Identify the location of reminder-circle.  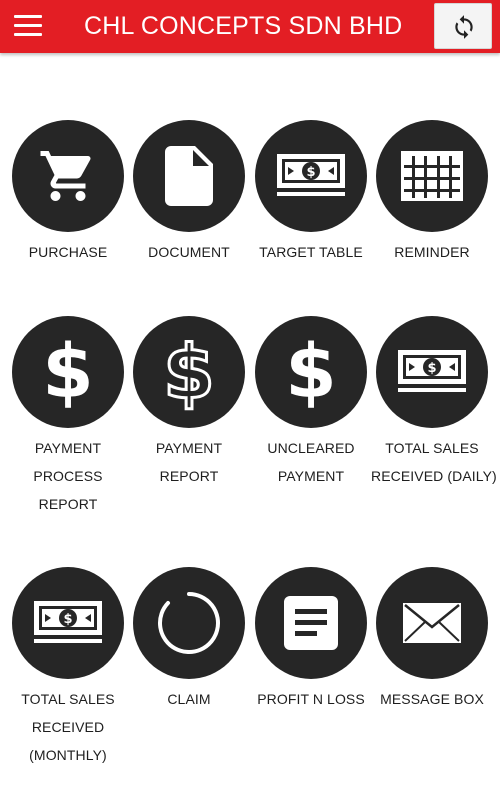
(432, 176).